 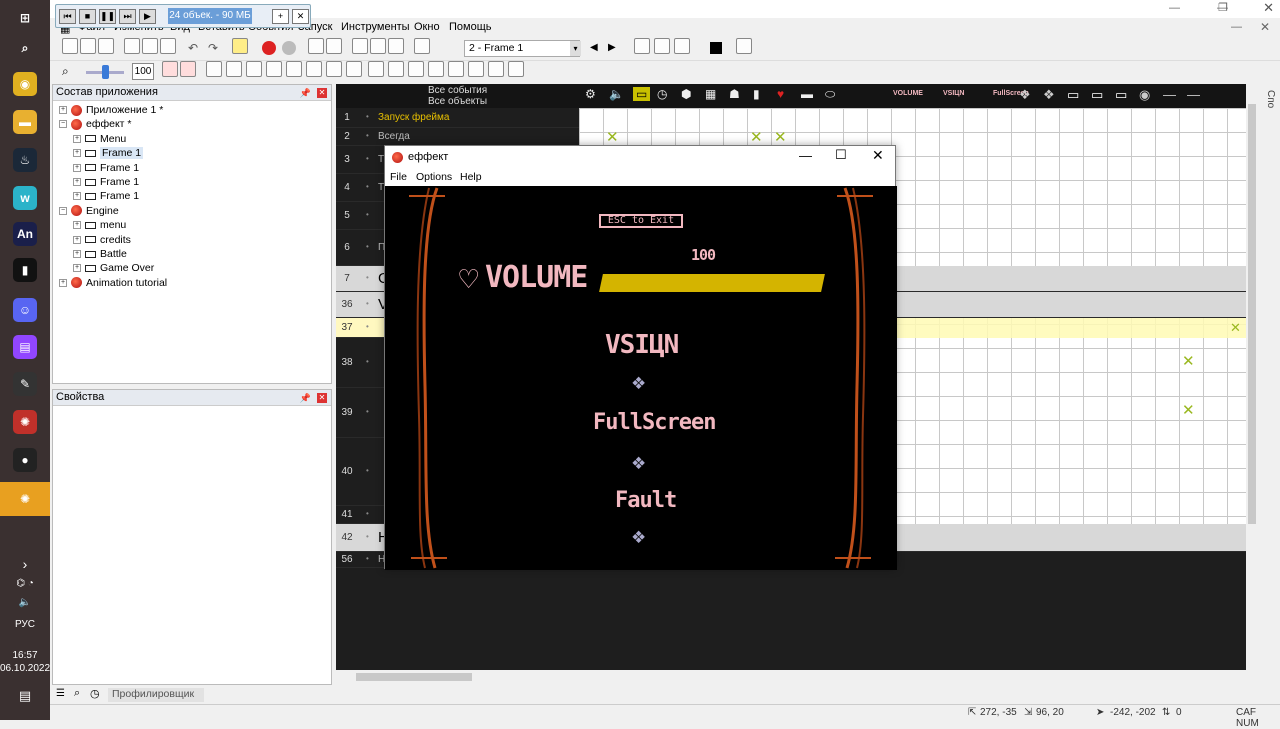 I want to click on player-icon: ☗, so click(x=734, y=94).